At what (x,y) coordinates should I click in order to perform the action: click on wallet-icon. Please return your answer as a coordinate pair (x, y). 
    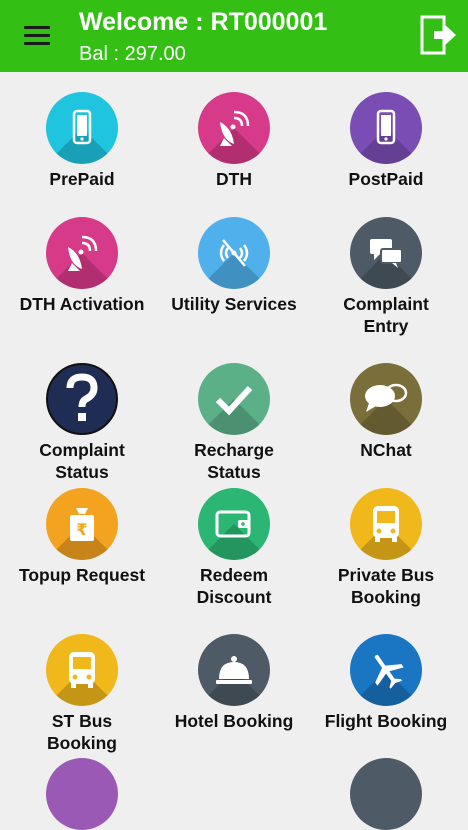
    Looking at the image, I should click on (233, 524).